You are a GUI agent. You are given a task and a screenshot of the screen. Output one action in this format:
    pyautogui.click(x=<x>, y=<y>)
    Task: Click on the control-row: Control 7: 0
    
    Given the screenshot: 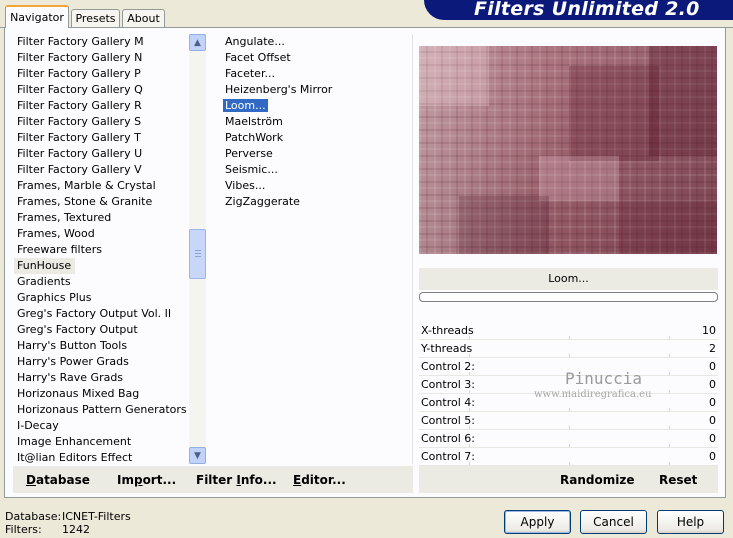 What is the action you would take?
    pyautogui.click(x=568, y=457)
    